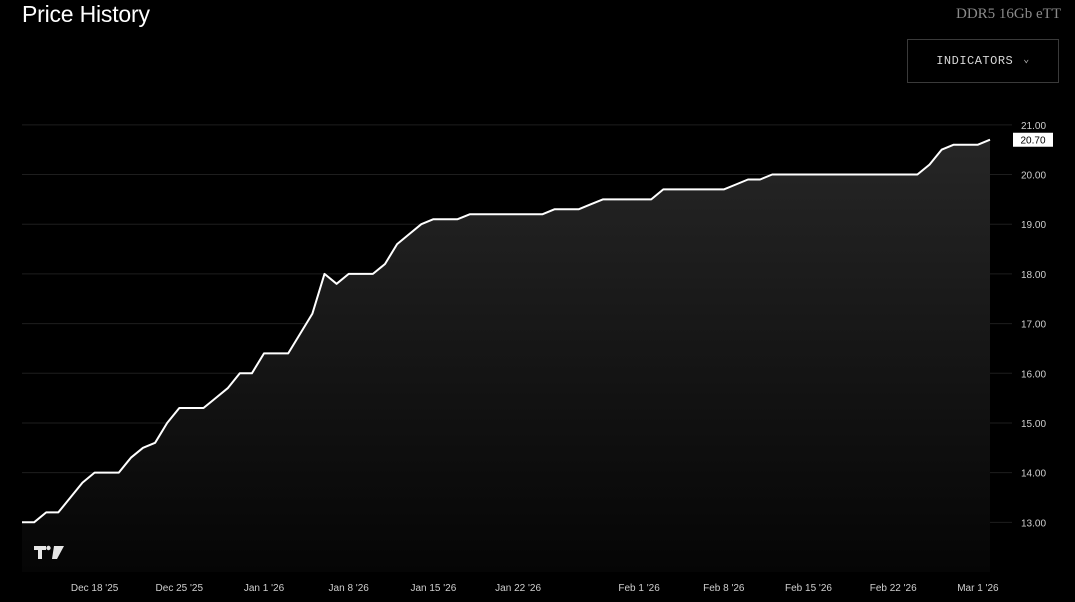  What do you see at coordinates (893, 588) in the screenshot?
I see `x-tick-label: Feb 22 '26` at bounding box center [893, 588].